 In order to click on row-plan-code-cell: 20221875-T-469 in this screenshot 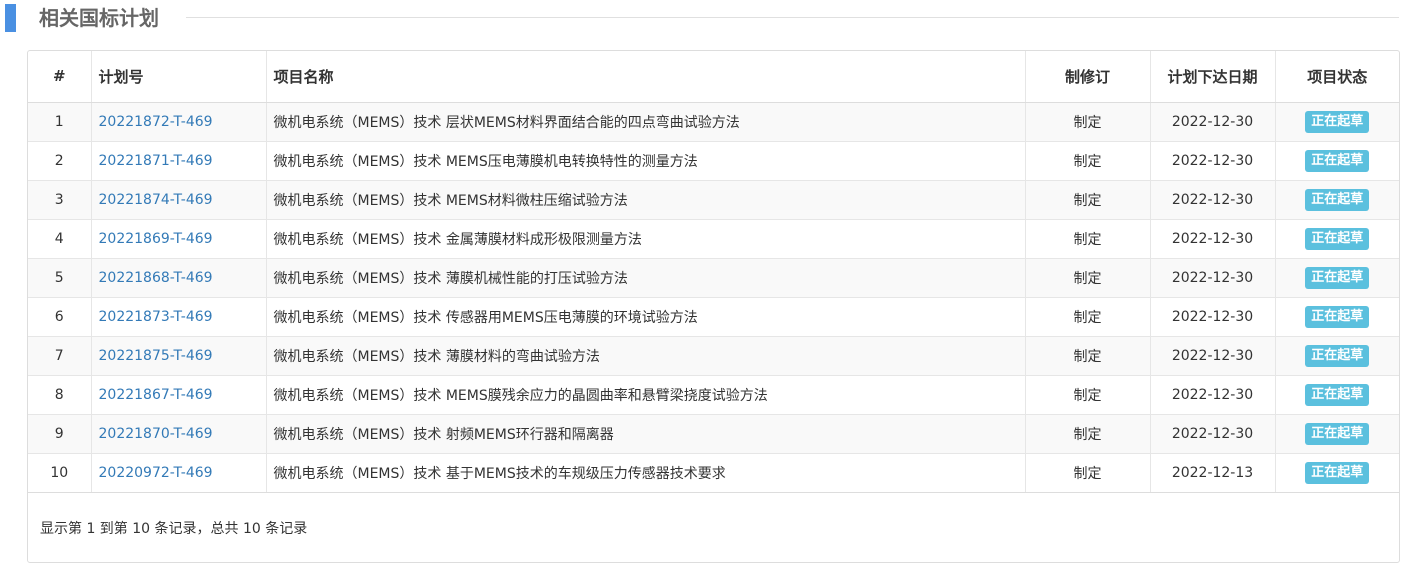, I will do `click(178, 355)`.